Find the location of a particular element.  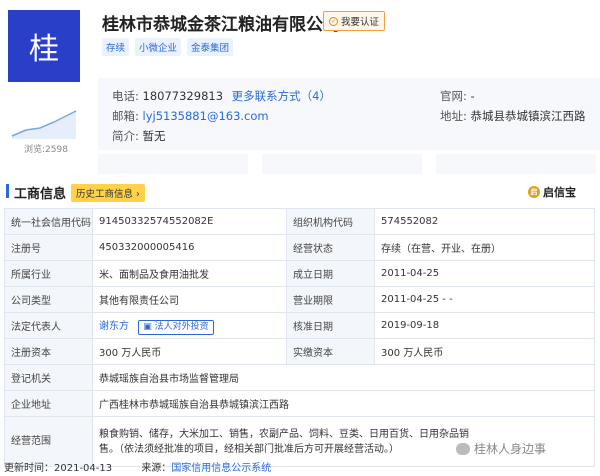

company-name: 桂林市恭城金茶江粮油有限公司 is located at coordinates (221, 25).